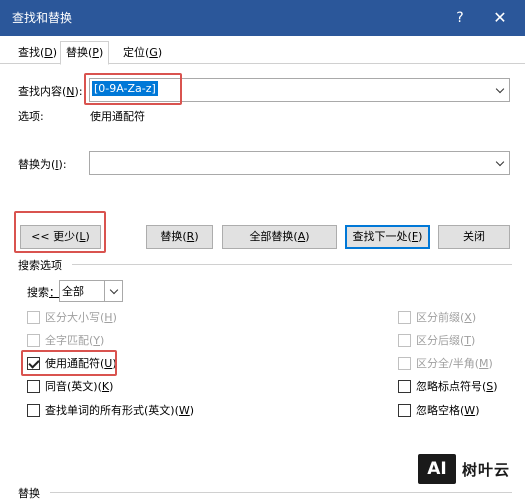 The width and height of the screenshot is (525, 500). I want to click on replace-all-button: 全部替换(A), so click(279, 237).